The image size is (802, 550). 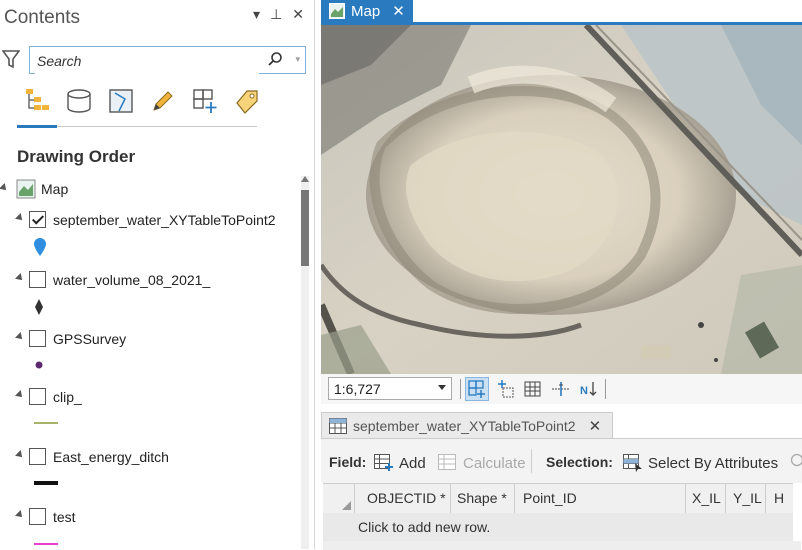 I want to click on chevron-down-icon, so click(x=442, y=387).